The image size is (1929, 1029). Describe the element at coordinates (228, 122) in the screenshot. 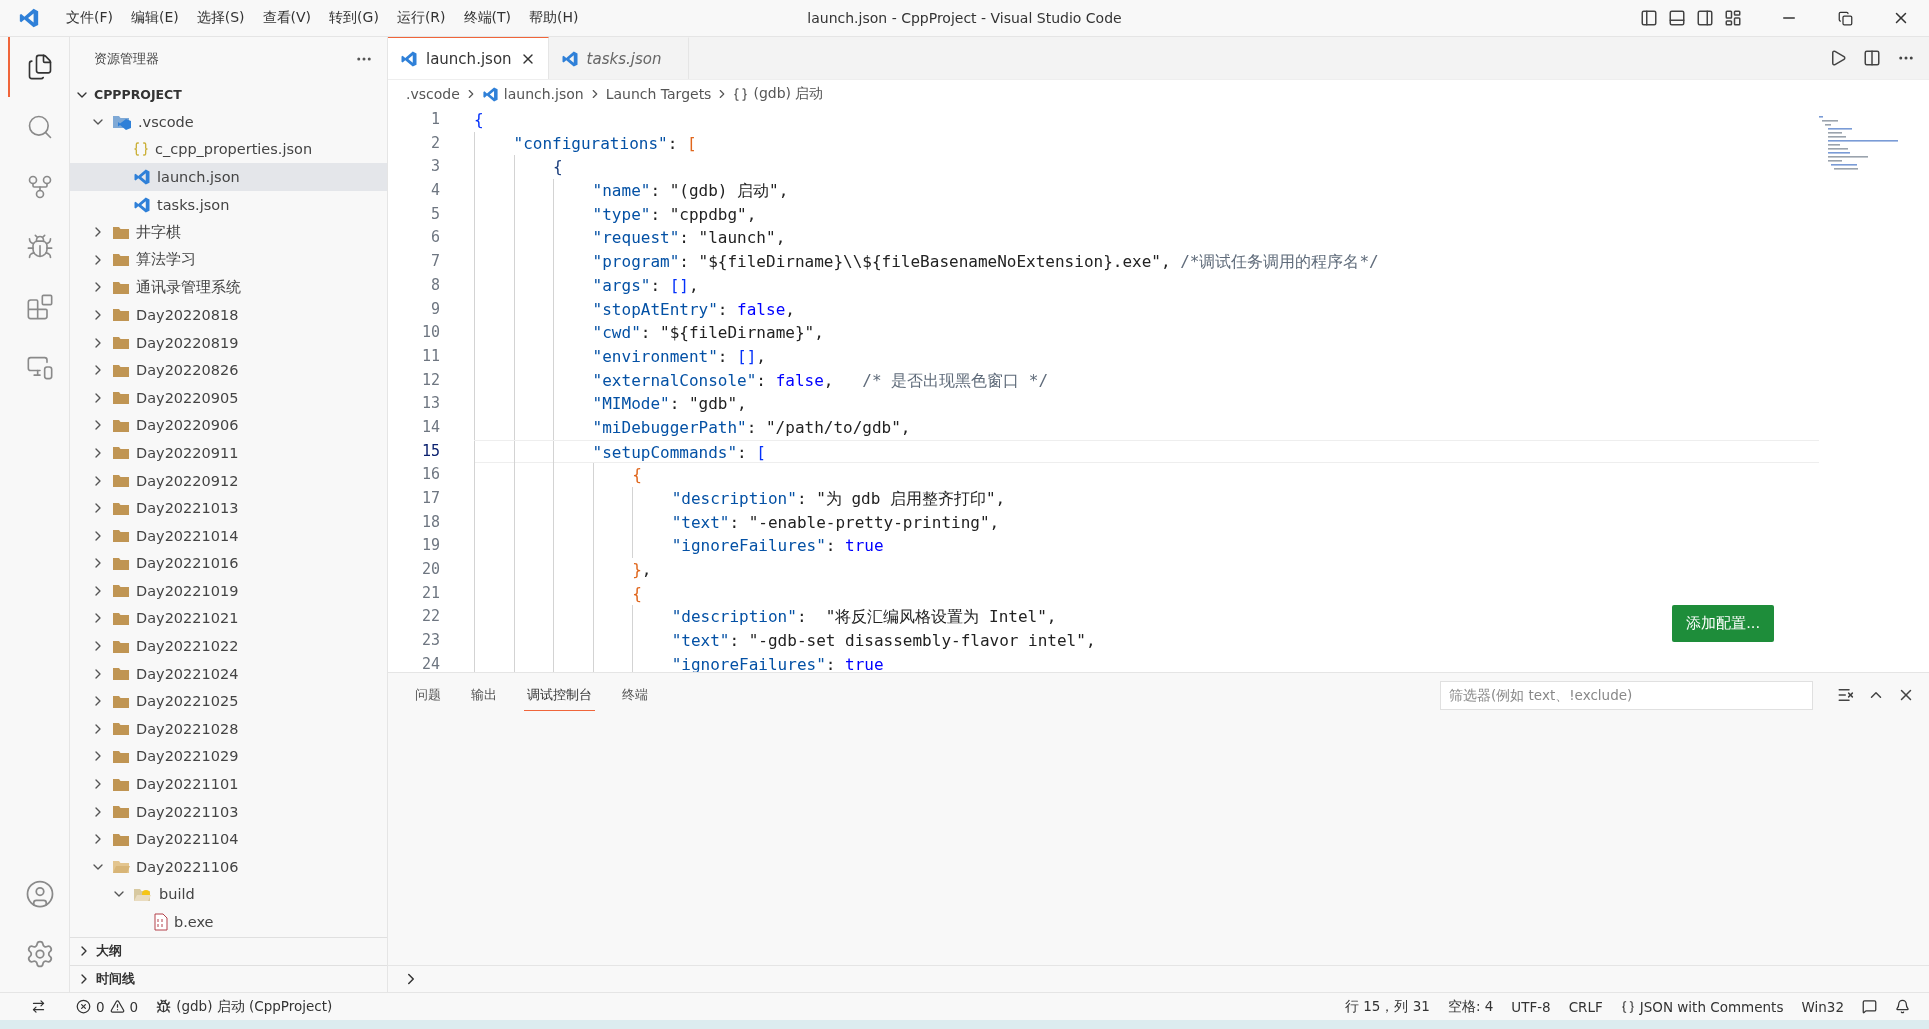

I see `tree-item: .vscode` at that location.